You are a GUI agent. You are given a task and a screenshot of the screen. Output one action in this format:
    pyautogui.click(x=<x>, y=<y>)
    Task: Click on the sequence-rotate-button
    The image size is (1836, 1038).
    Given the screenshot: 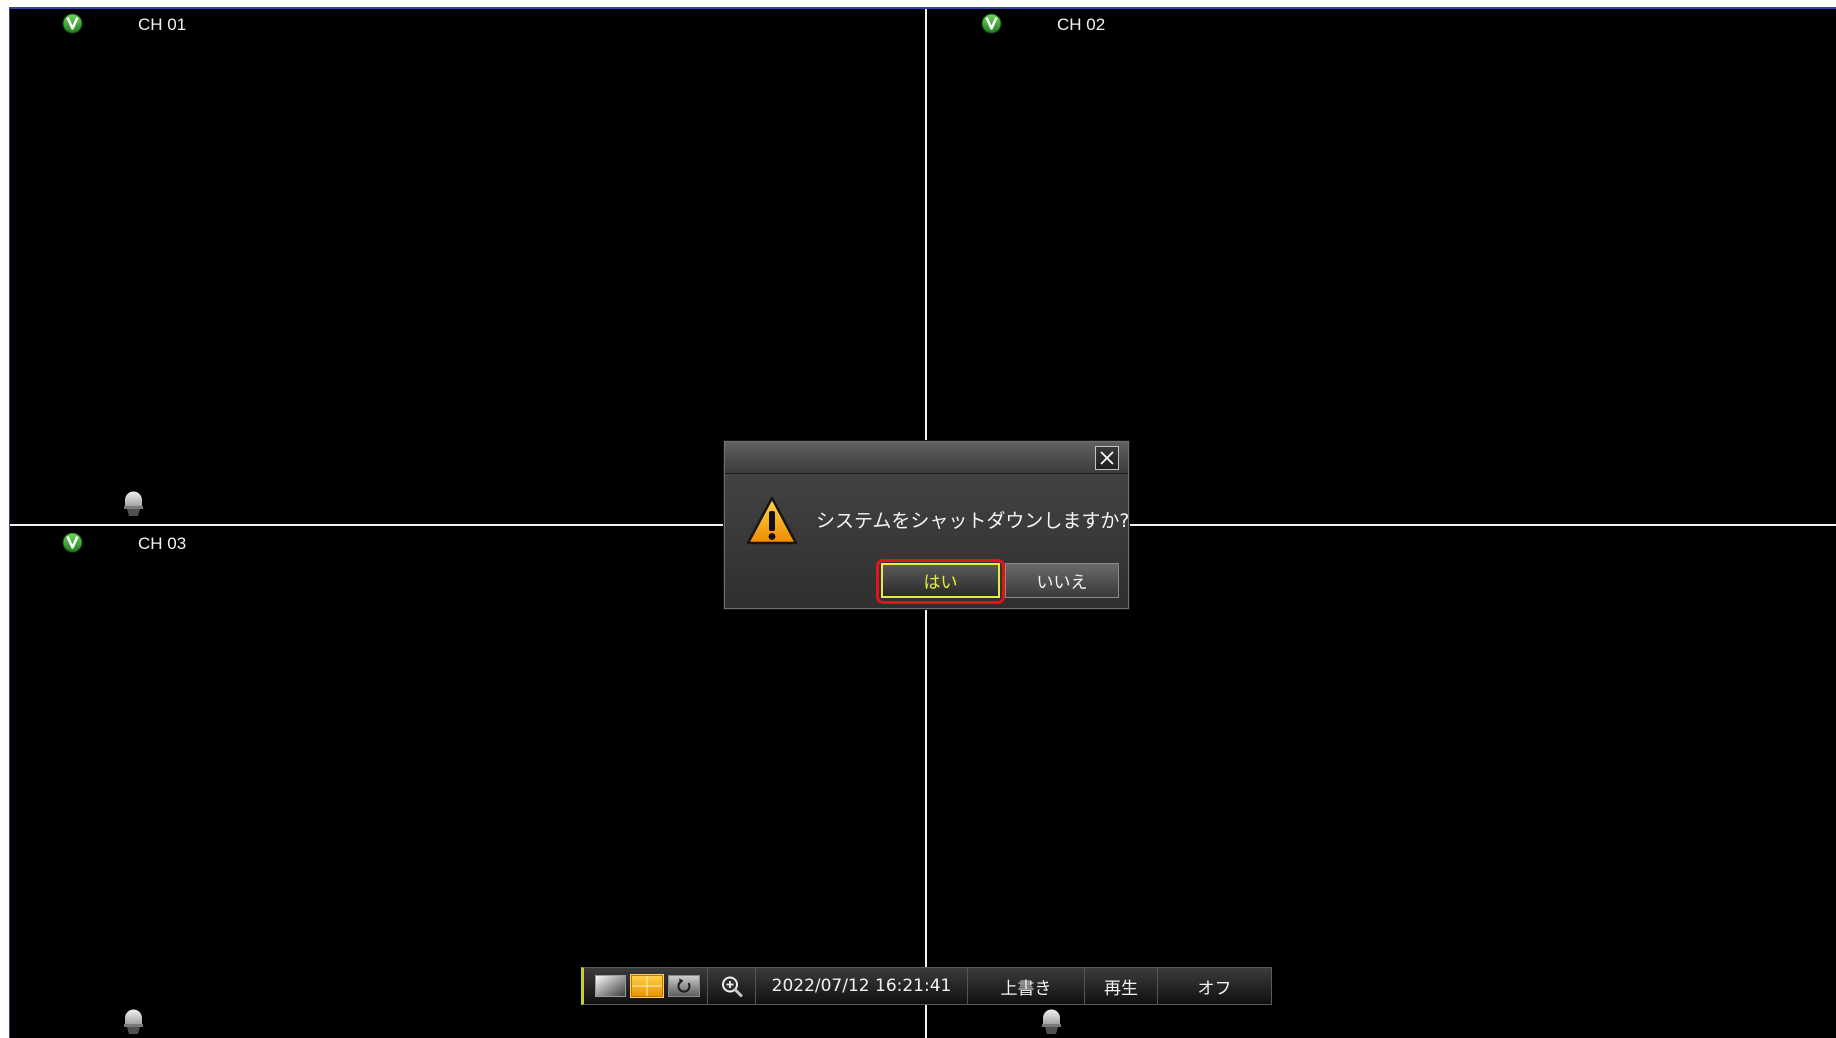 What is the action you would take?
    pyautogui.click(x=684, y=986)
    